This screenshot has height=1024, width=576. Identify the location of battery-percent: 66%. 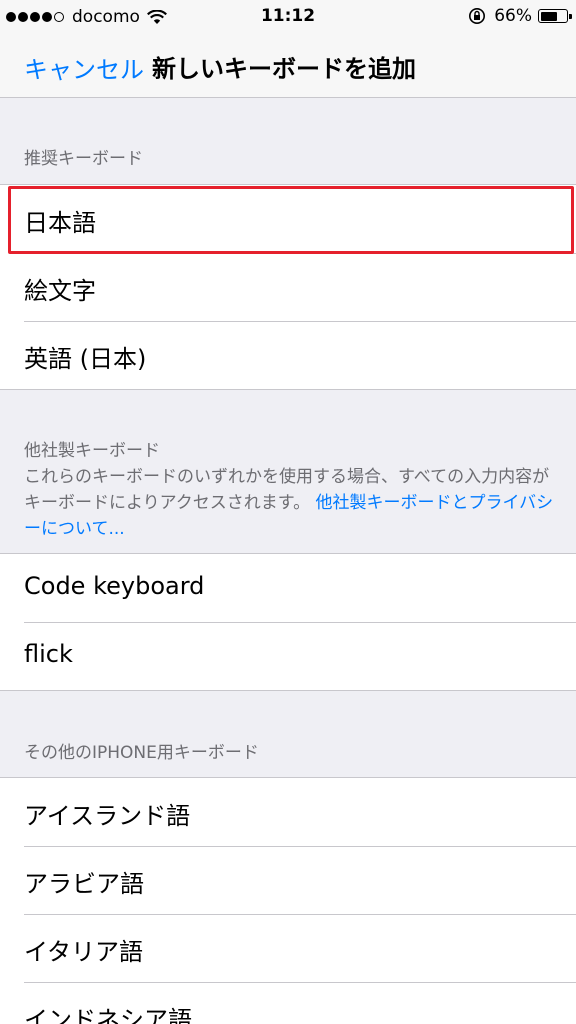
(513, 16).